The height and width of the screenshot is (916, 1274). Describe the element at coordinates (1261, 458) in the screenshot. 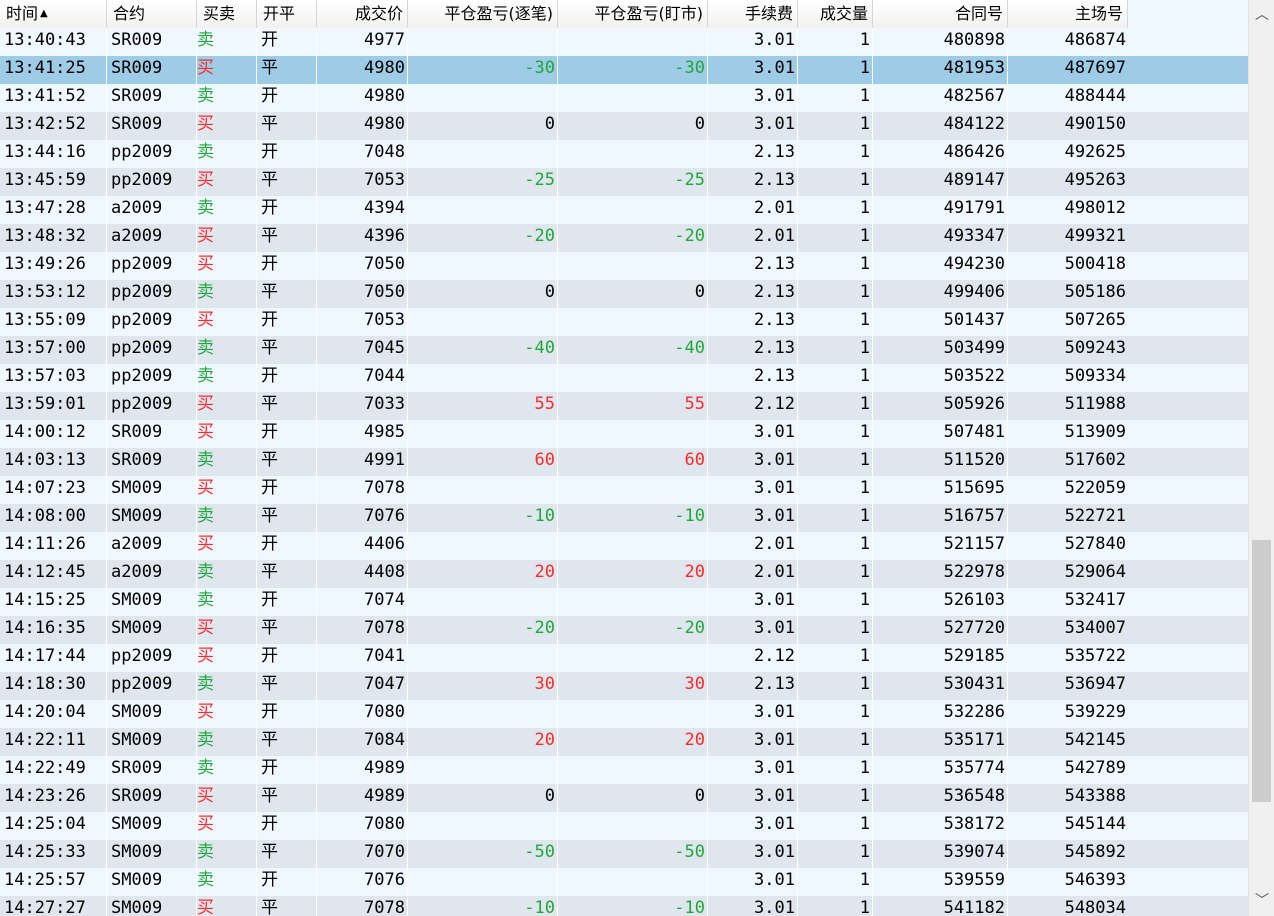

I see `vertical-scrollbar: ︿ ﹀` at that location.